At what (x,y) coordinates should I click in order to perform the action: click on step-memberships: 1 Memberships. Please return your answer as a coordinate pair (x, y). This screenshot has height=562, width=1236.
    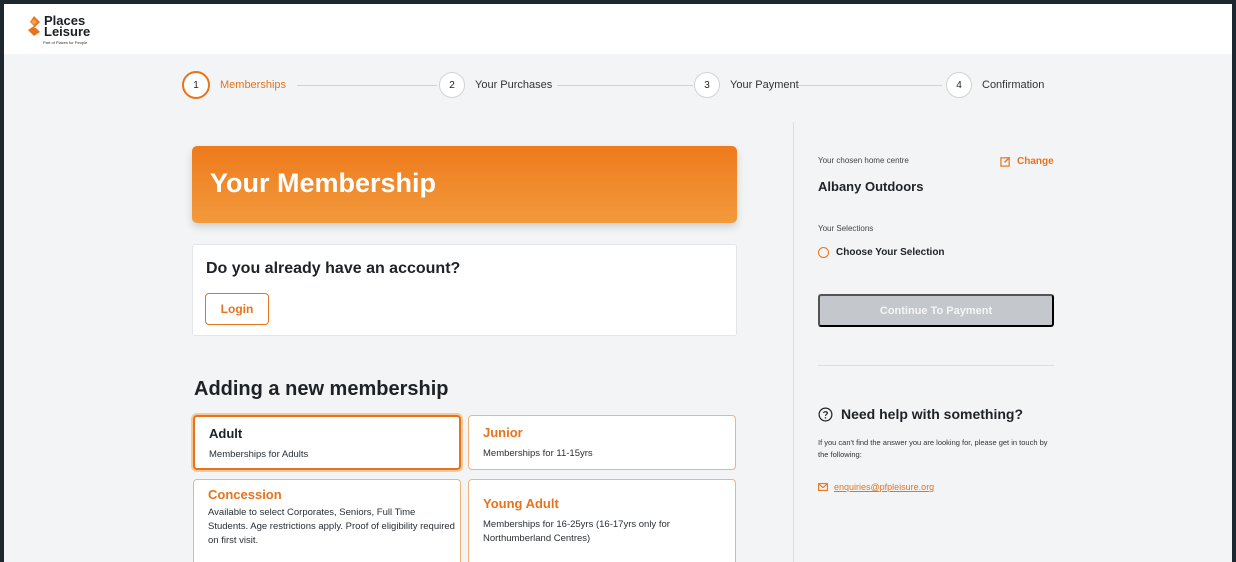
    Looking at the image, I should click on (234, 85).